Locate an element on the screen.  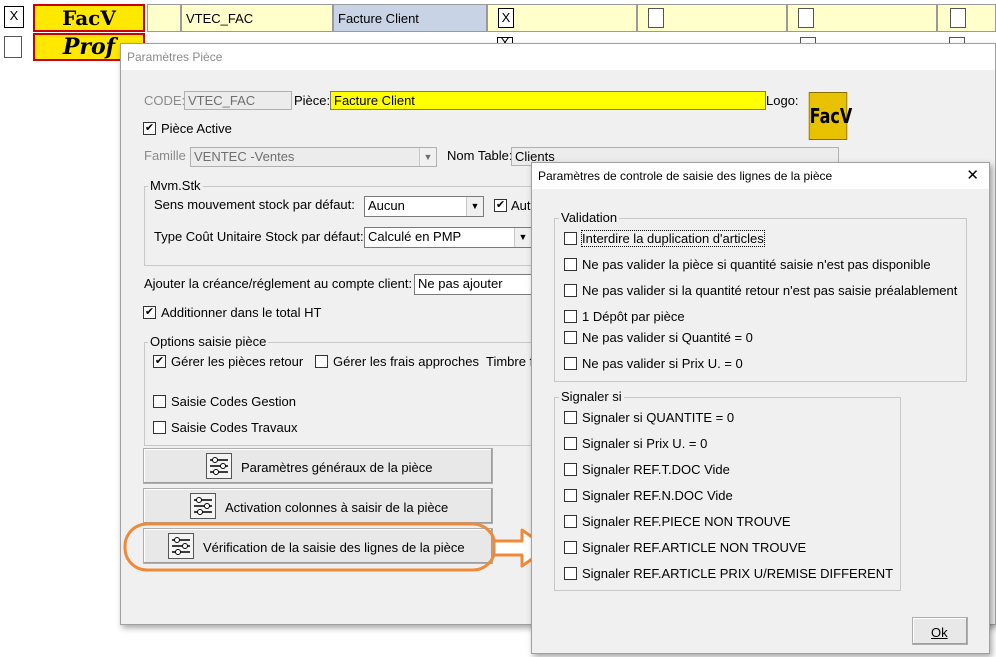
creance-select: Ne pas ajouter is located at coordinates (479, 284).